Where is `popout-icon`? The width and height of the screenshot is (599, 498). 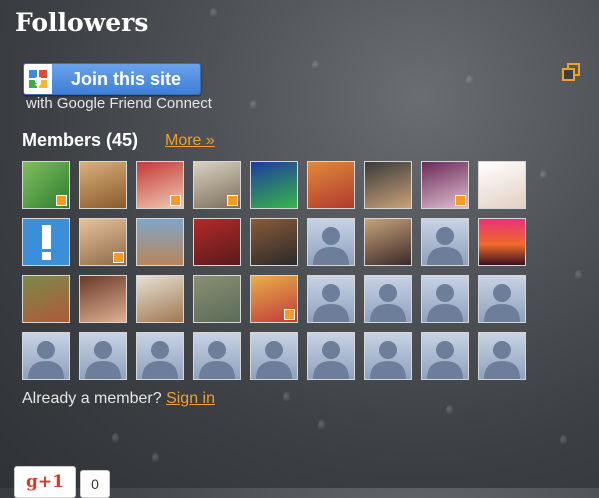 popout-icon is located at coordinates (571, 72).